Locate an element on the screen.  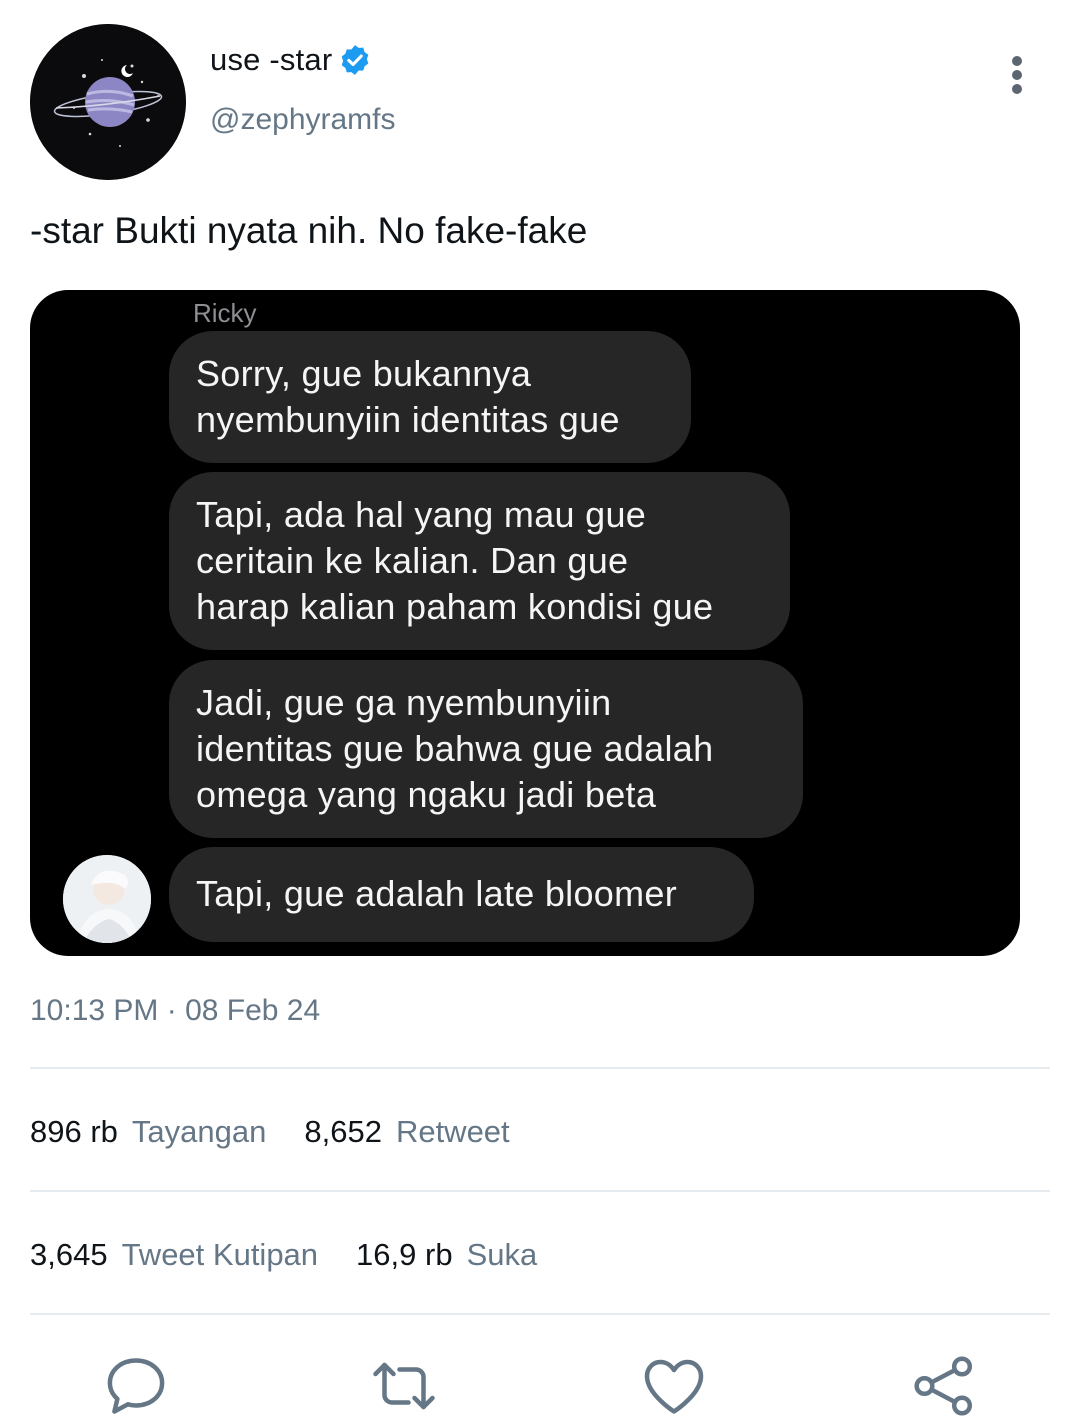
retweets-label: Retweet is located at coordinates (452, 1131).